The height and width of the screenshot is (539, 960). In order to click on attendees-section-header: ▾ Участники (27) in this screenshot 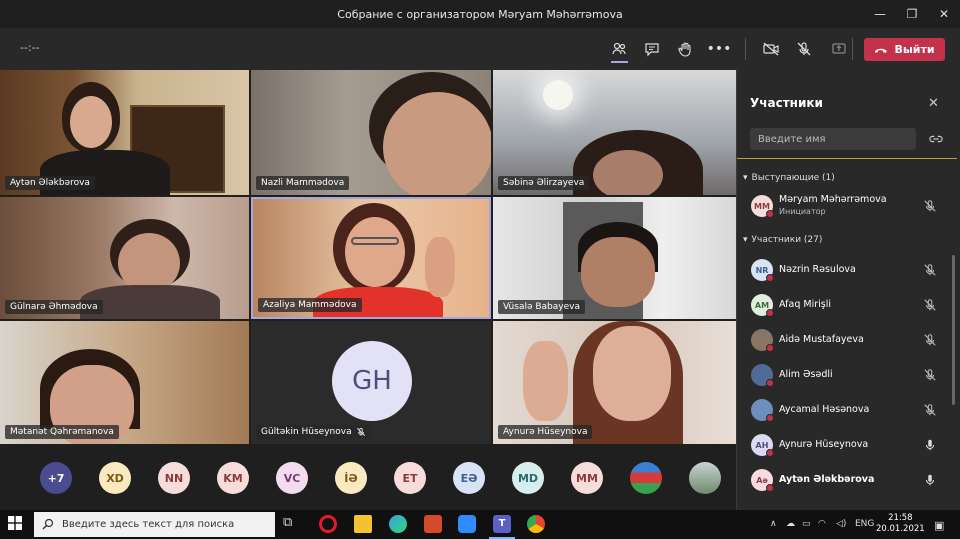, I will do `click(782, 240)`.